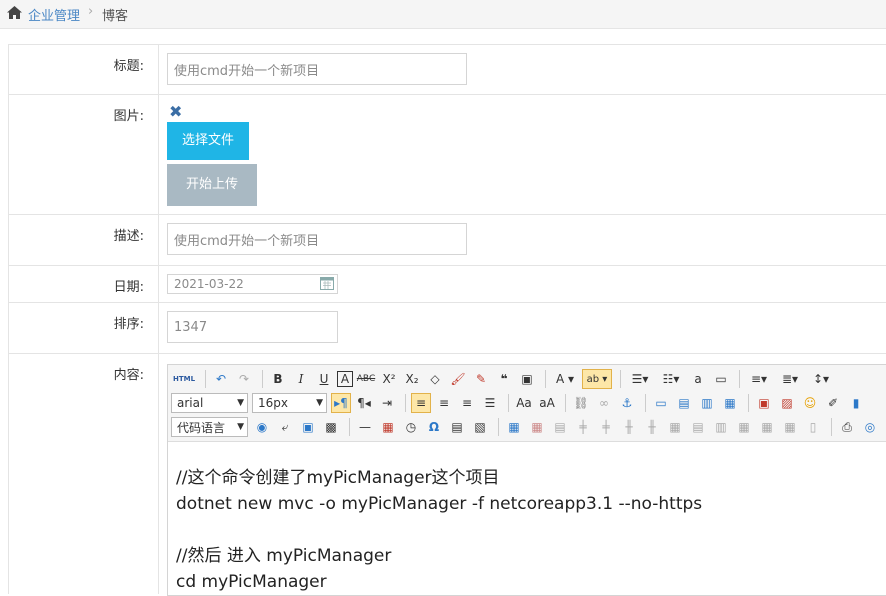 This screenshot has height=596, width=886. Describe the element at coordinates (640, 379) in the screenshot. I see `ordered-list-icon: ☰▾` at that location.